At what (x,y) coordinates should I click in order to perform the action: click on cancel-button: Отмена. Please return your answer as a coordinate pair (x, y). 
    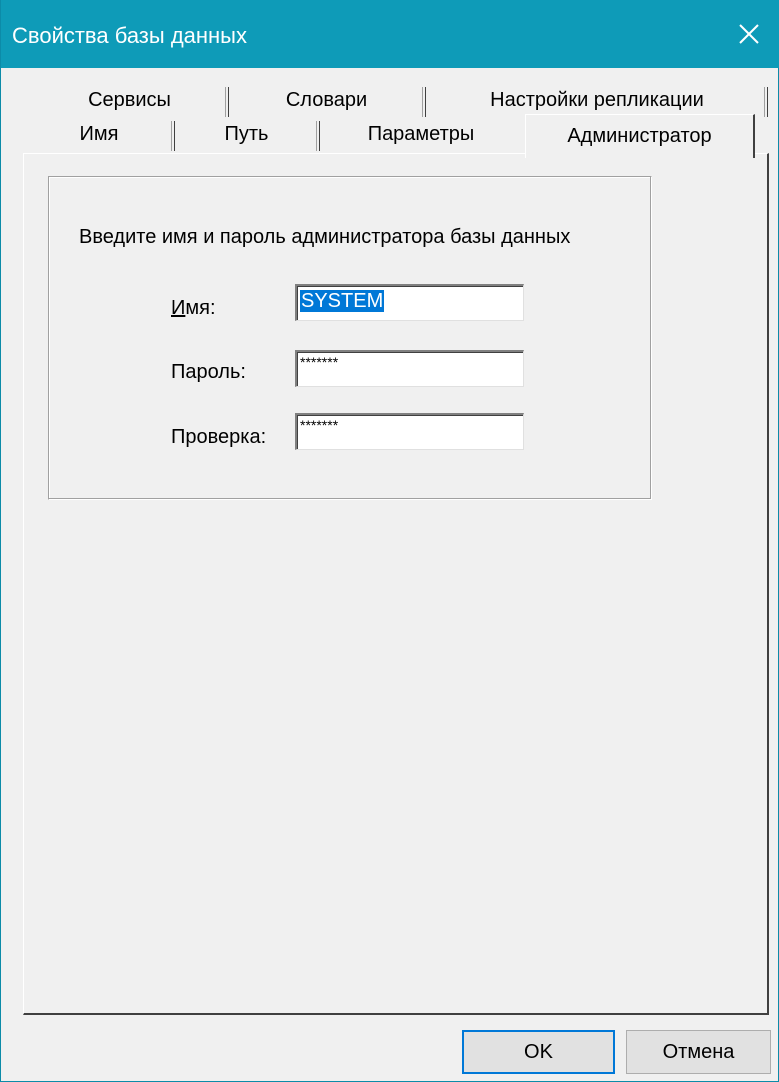
    Looking at the image, I should click on (698, 1052).